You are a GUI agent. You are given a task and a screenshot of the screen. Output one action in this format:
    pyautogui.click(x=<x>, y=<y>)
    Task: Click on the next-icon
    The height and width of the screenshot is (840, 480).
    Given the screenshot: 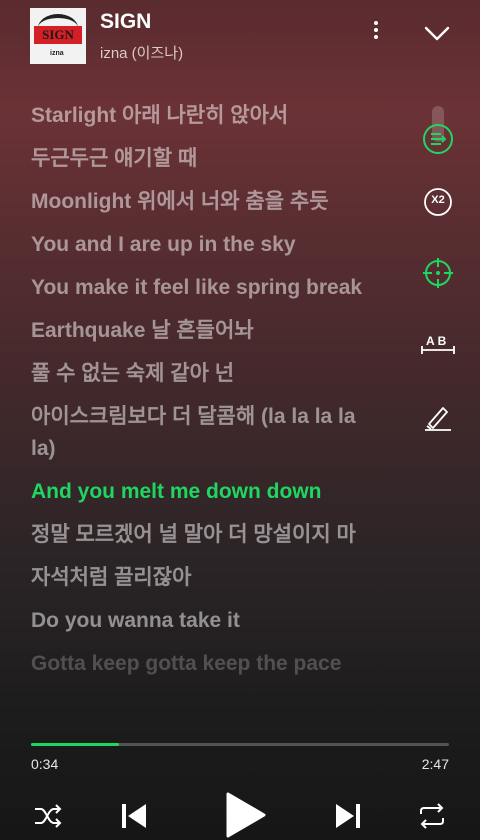 What is the action you would take?
    pyautogui.click(x=348, y=816)
    